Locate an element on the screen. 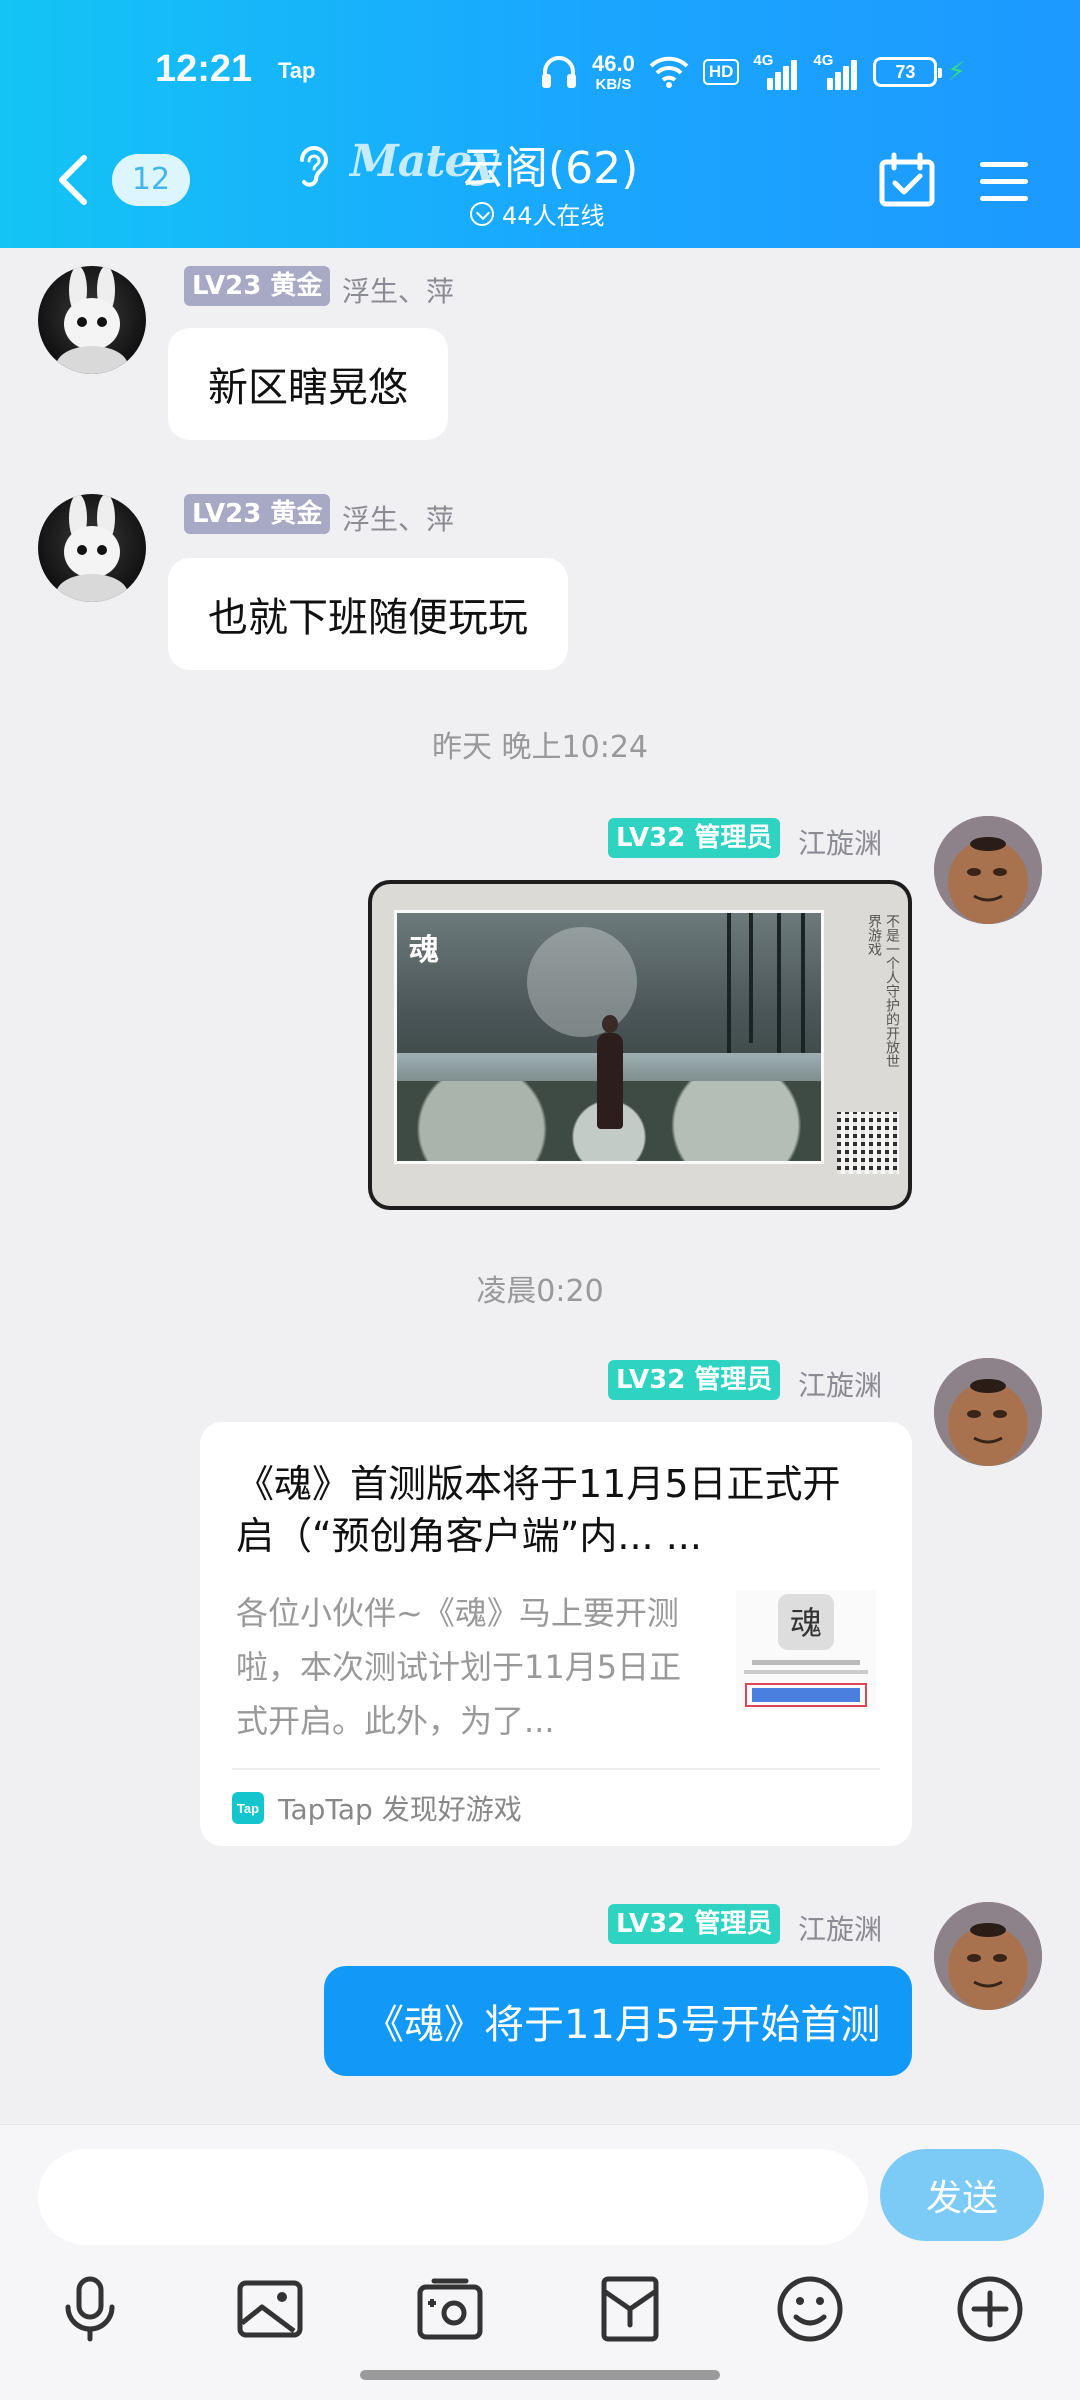 The image size is (1080, 2400). status-time: 12:21 is located at coordinates (204, 69).